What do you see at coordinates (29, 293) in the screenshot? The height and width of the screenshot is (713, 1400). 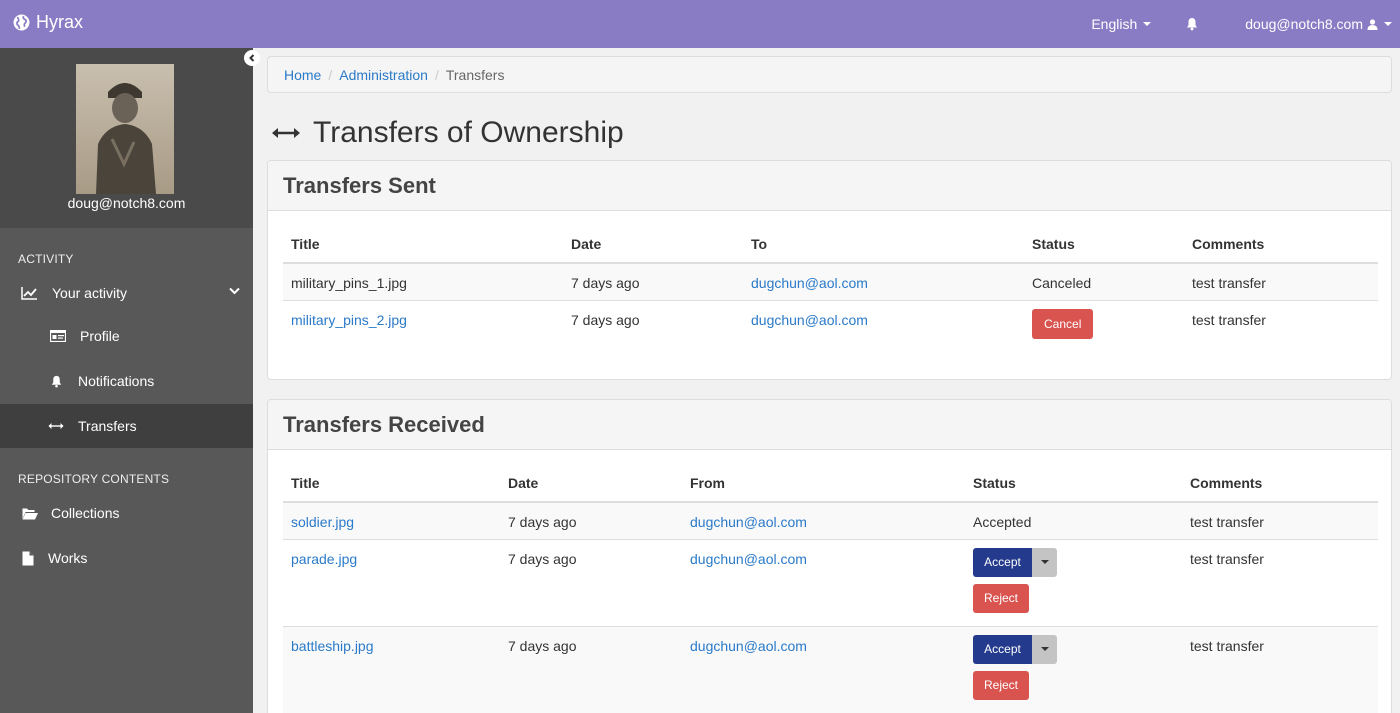 I see `line-chart-icon` at bounding box center [29, 293].